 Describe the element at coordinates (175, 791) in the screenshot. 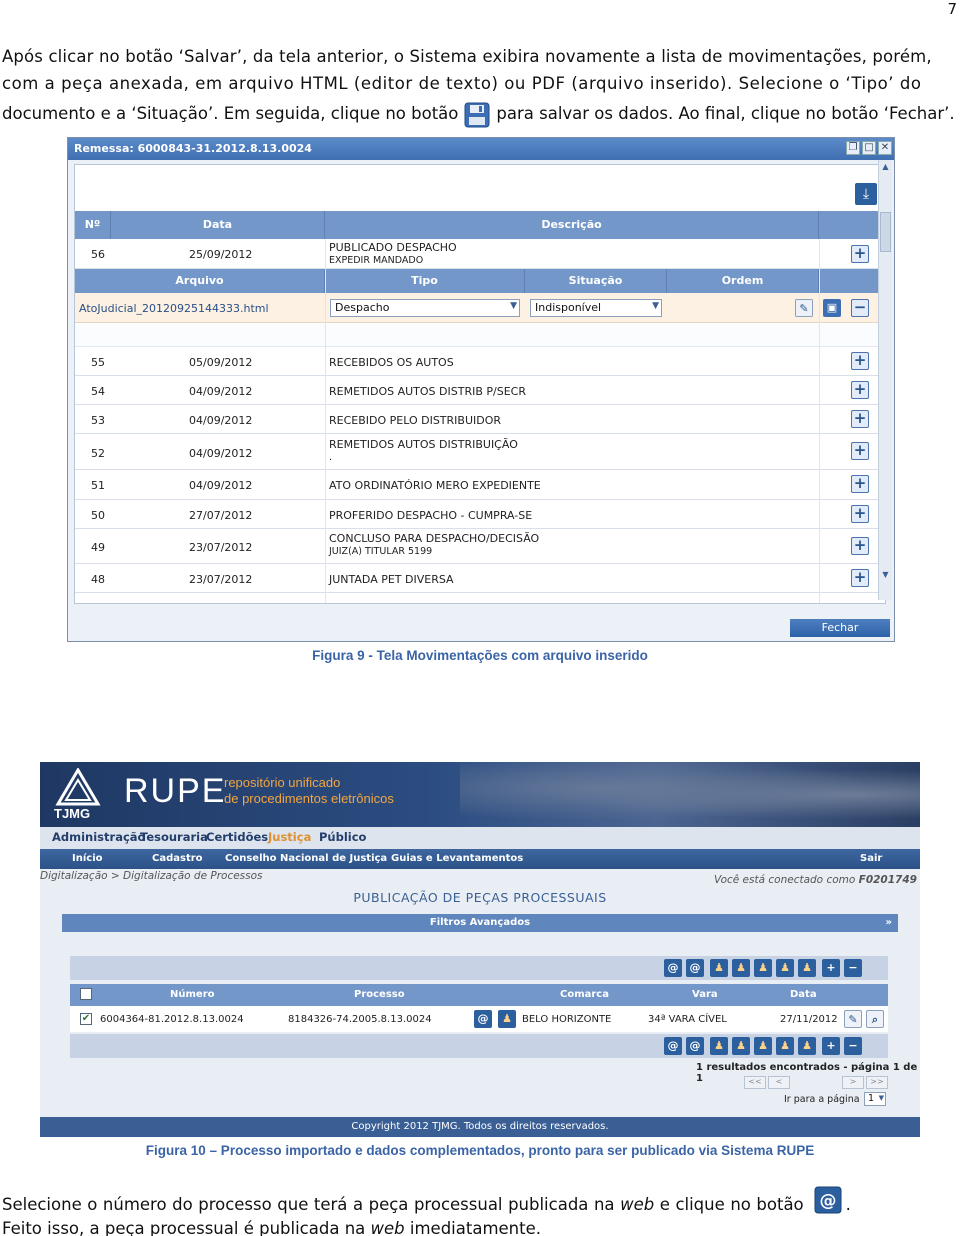

I see `rupe-brand: RUPE` at that location.